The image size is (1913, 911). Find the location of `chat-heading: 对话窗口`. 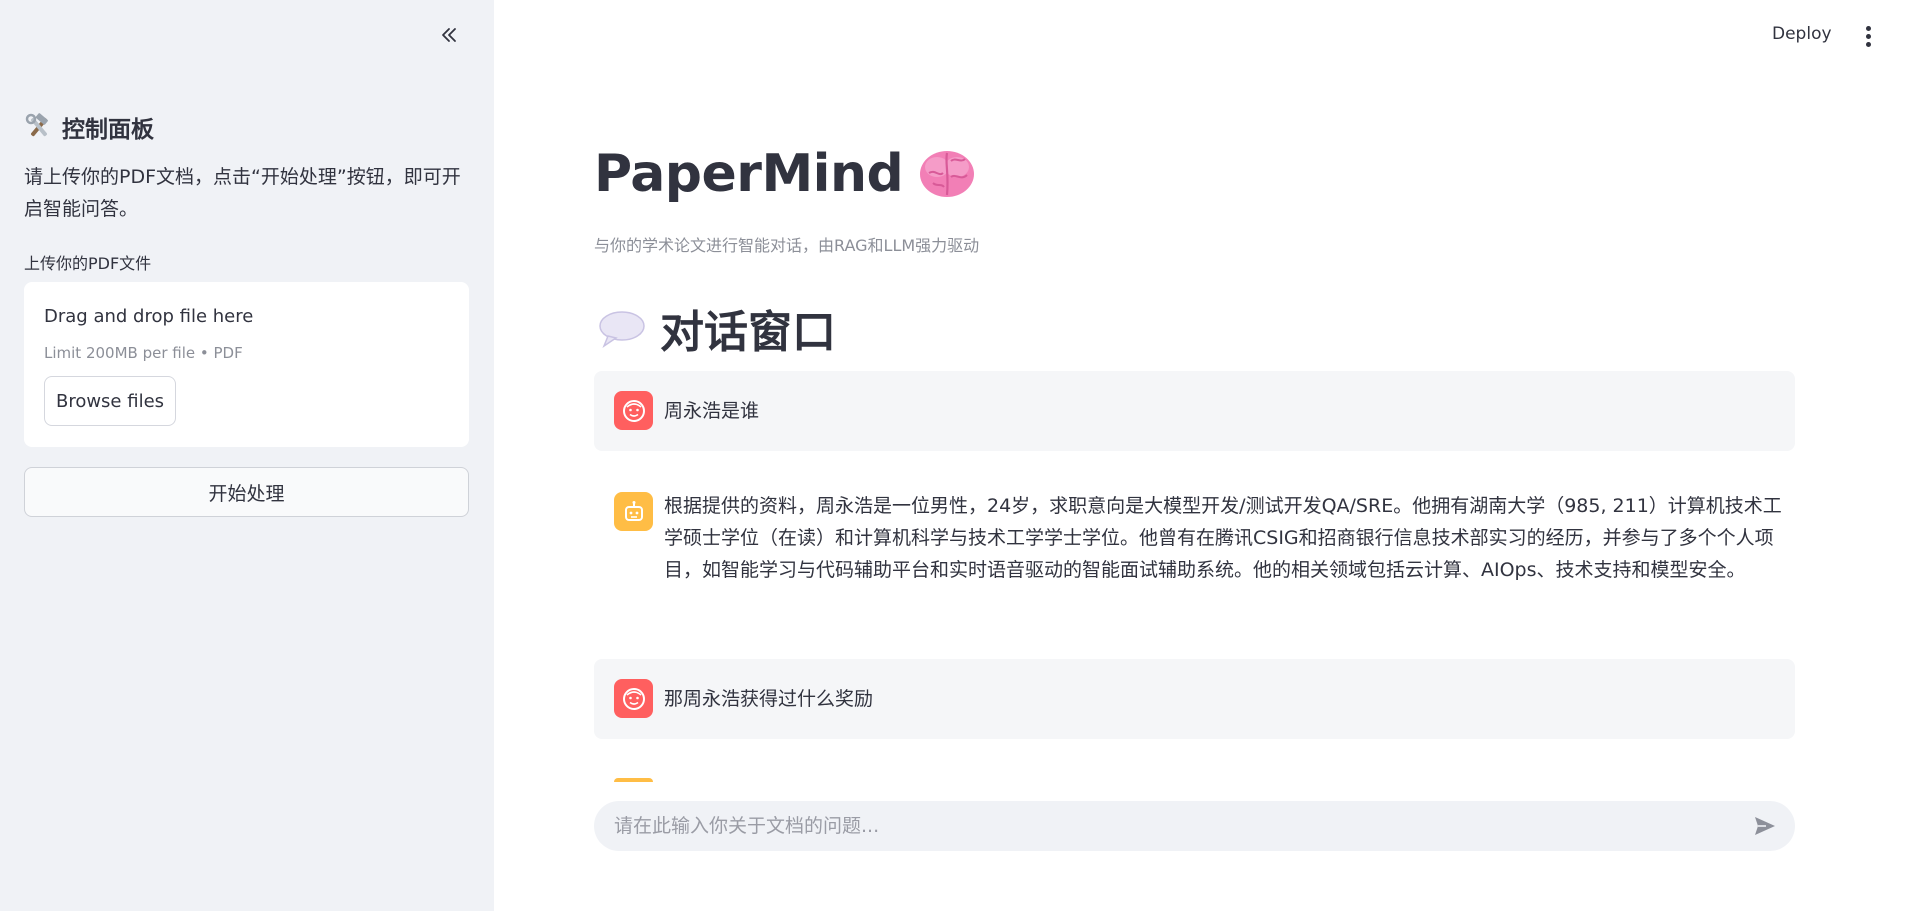

chat-heading: 对话窗口 is located at coordinates (717, 328).